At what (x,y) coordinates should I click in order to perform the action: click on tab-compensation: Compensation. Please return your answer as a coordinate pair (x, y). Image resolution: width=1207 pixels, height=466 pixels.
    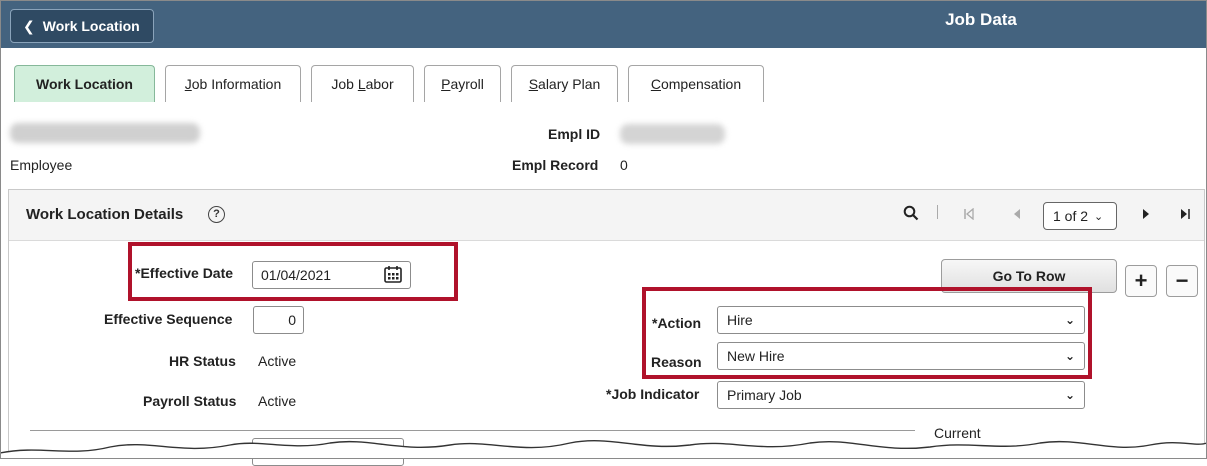
    Looking at the image, I should click on (696, 83).